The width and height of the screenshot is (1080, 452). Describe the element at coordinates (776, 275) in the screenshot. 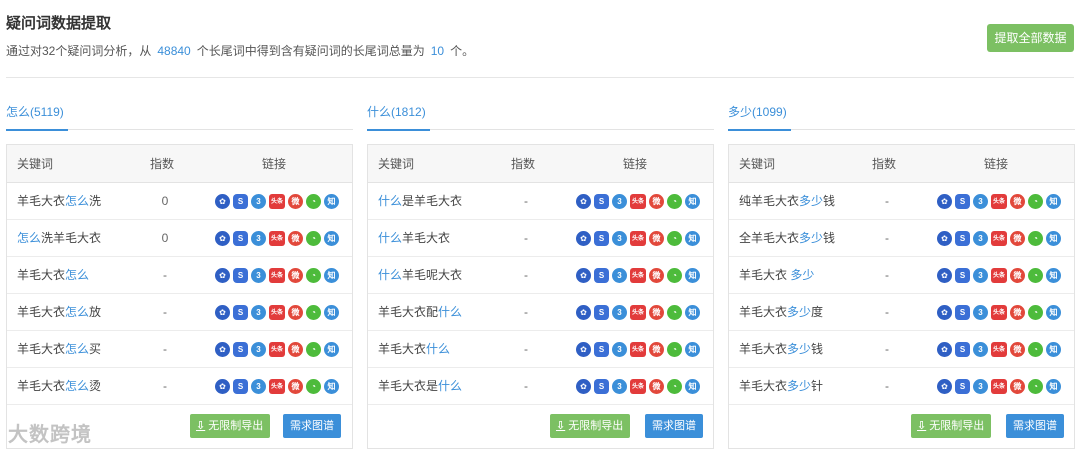

I see `keyword-cell: 羊毛大衣 多少` at that location.